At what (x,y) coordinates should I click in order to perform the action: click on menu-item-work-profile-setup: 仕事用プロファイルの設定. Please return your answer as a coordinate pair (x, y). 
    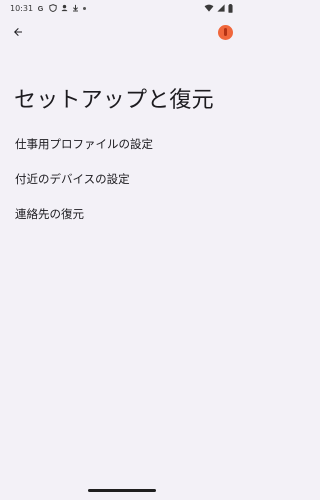
    Looking at the image, I should click on (121, 143).